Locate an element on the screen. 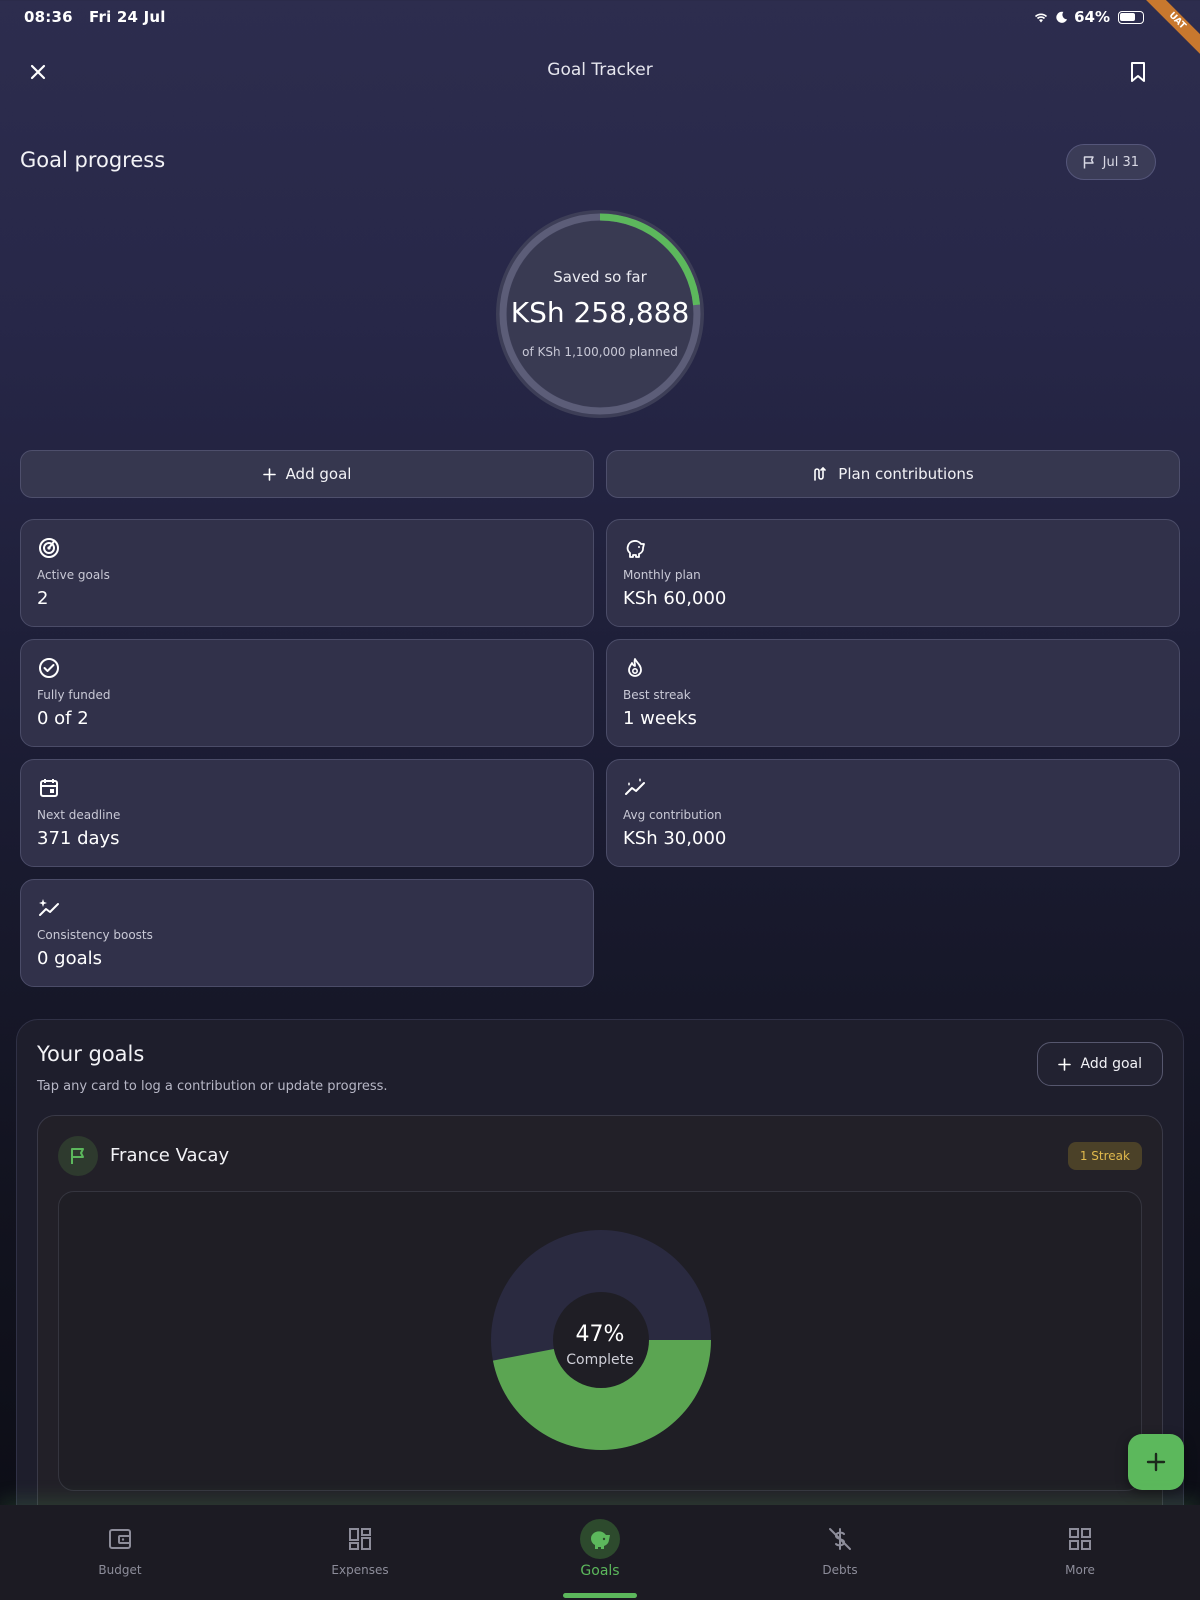  nav-label: Debts is located at coordinates (840, 1570).